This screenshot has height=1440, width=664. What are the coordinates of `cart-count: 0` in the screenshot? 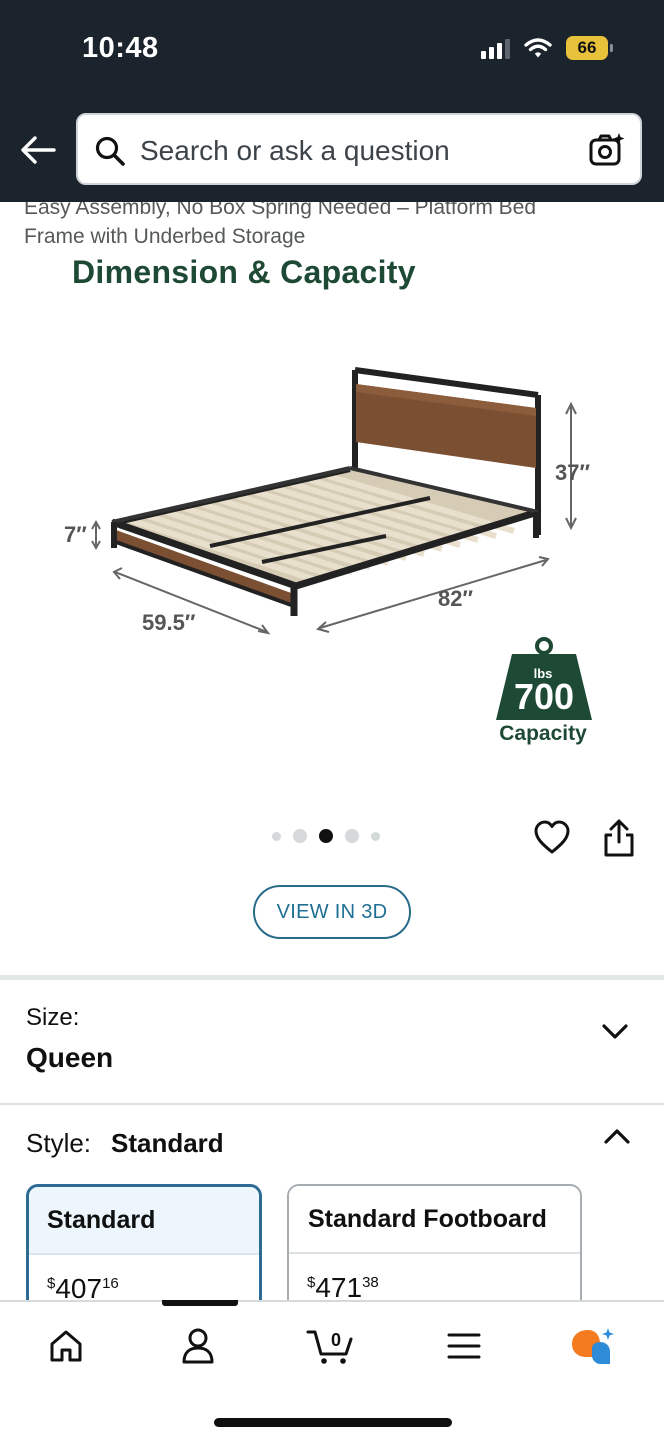 It's located at (336, 1340).